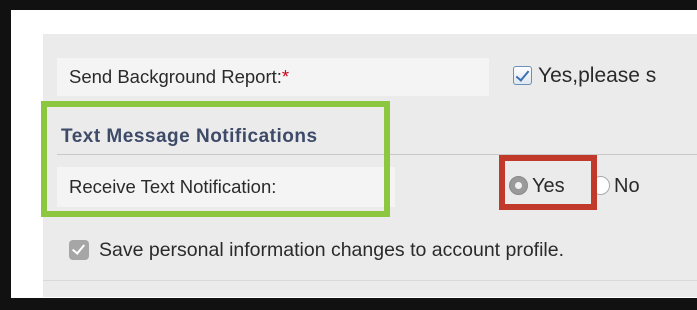 This screenshot has width=697, height=310. What do you see at coordinates (175, 76) in the screenshot?
I see `background-report-label-text: Send Background Report:` at bounding box center [175, 76].